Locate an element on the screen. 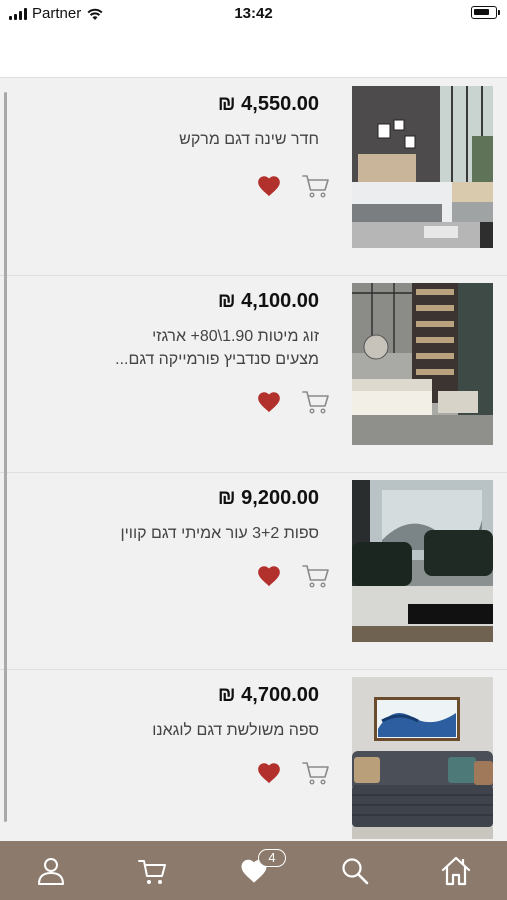 The height and width of the screenshot is (900, 507). status-time: 13:42 is located at coordinates (253, 13).